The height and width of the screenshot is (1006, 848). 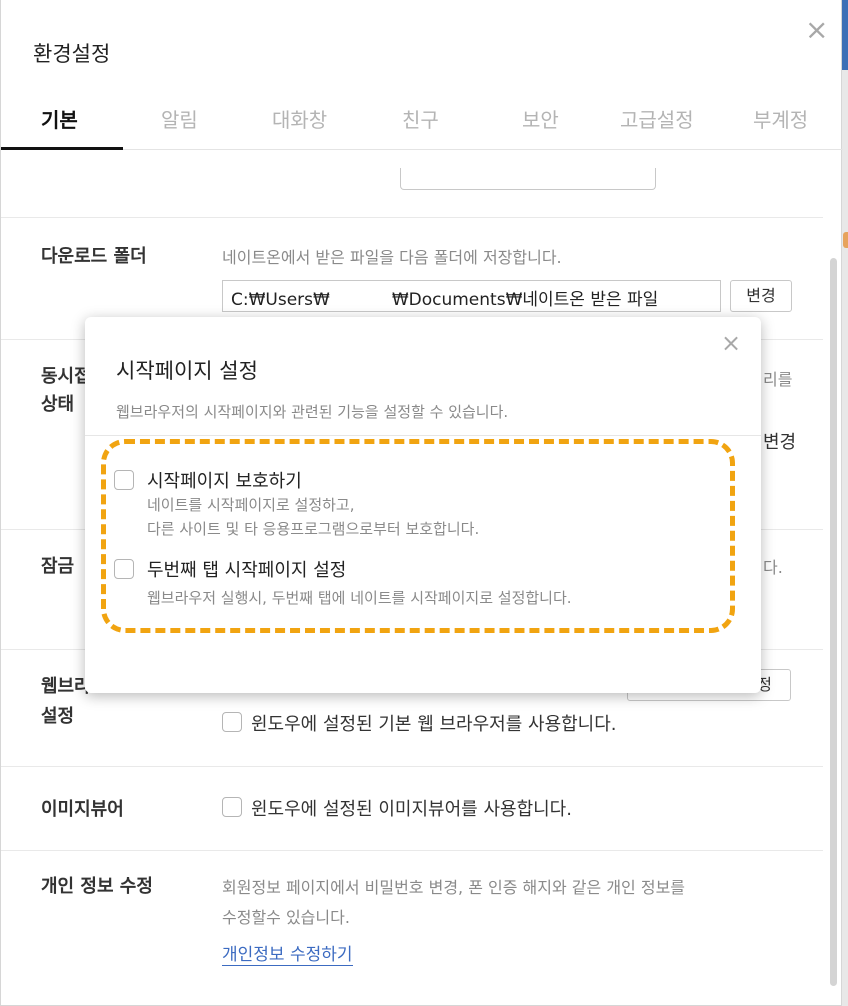 I want to click on browser-label-line1: 웹브라, so click(x=66, y=686).